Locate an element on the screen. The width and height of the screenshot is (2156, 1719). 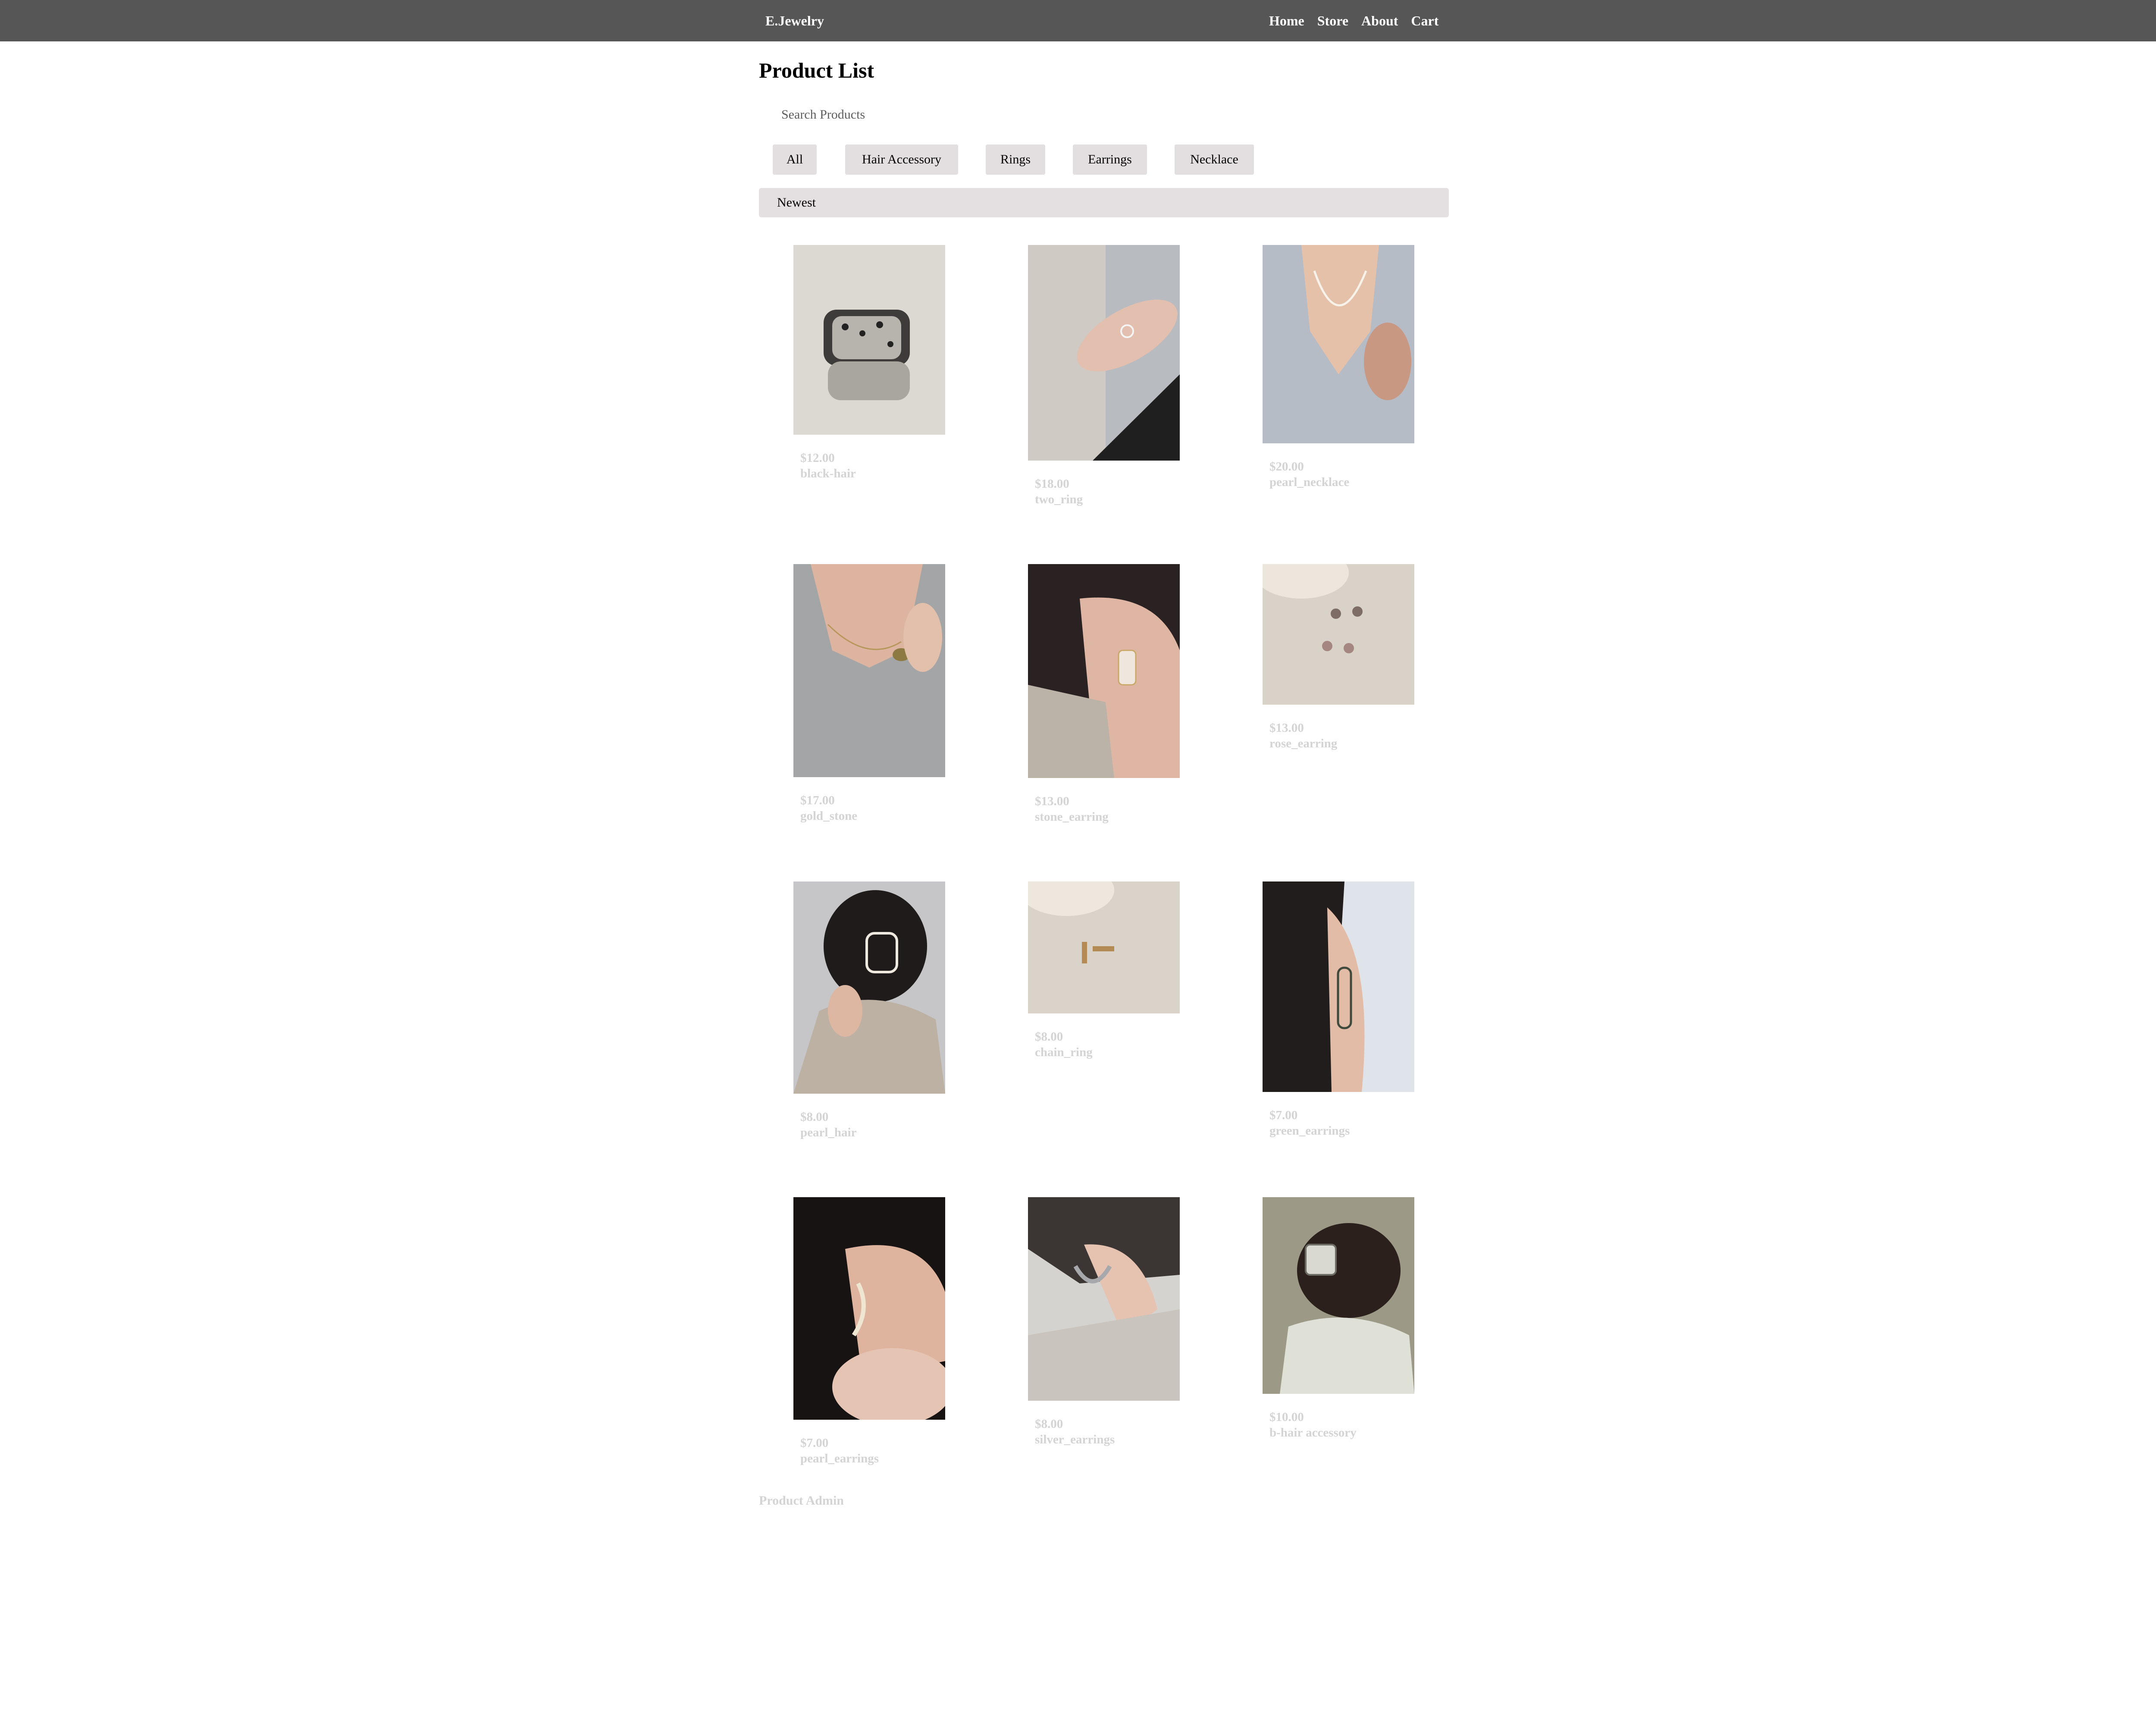
product-price: $17.00 is located at coordinates (817, 800).